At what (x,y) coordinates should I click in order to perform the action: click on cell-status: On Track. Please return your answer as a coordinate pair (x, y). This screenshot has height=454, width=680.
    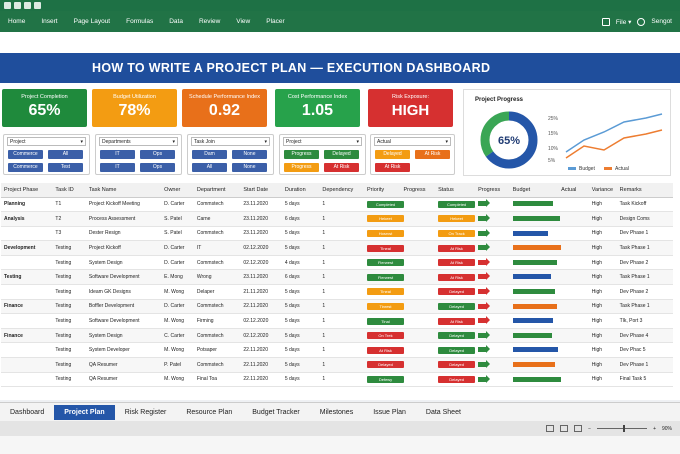
    Looking at the image, I should click on (455, 234).